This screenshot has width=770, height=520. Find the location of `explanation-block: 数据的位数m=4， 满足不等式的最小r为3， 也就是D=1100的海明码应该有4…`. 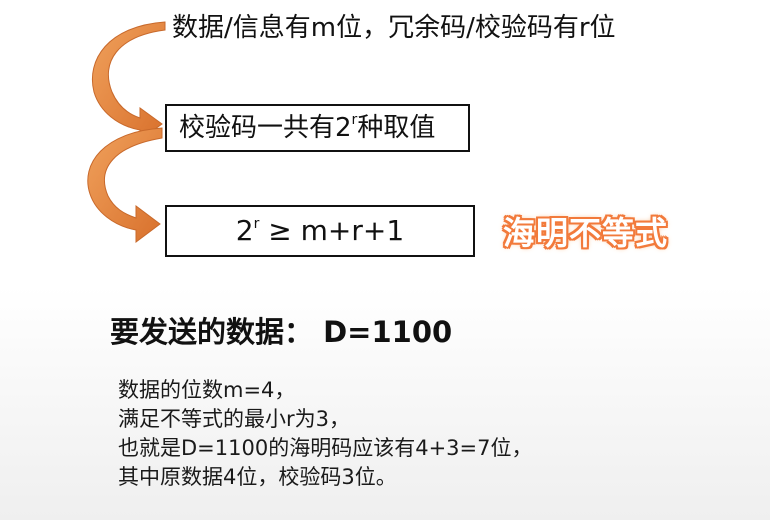

explanation-block: 数据的位数m=4， 满足不等式的最小r为3， 也就是D=1100的海明码应该有4… is located at coordinates (325, 434).